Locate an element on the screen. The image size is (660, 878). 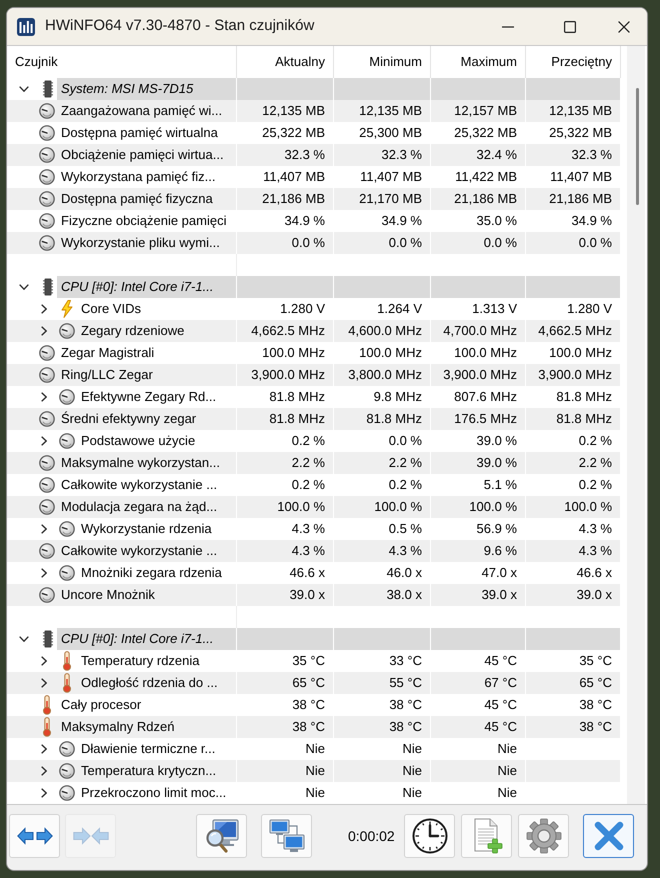
app-logo-icon is located at coordinates (26, 27).